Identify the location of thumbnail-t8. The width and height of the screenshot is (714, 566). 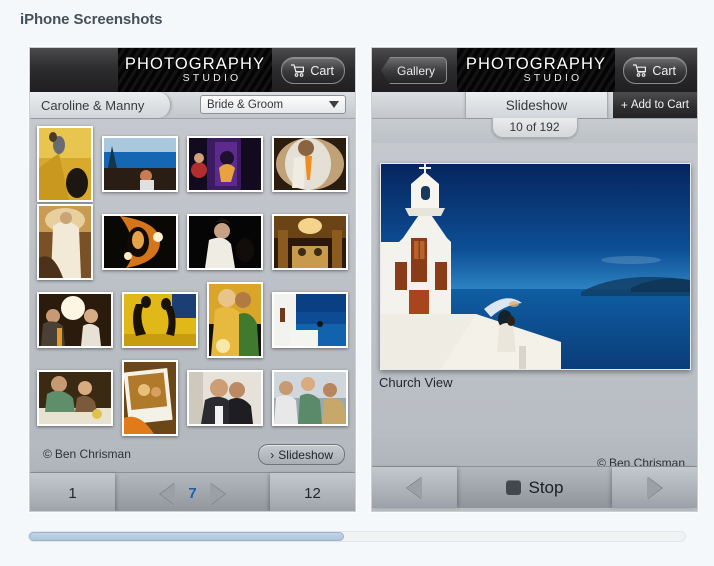
(310, 242).